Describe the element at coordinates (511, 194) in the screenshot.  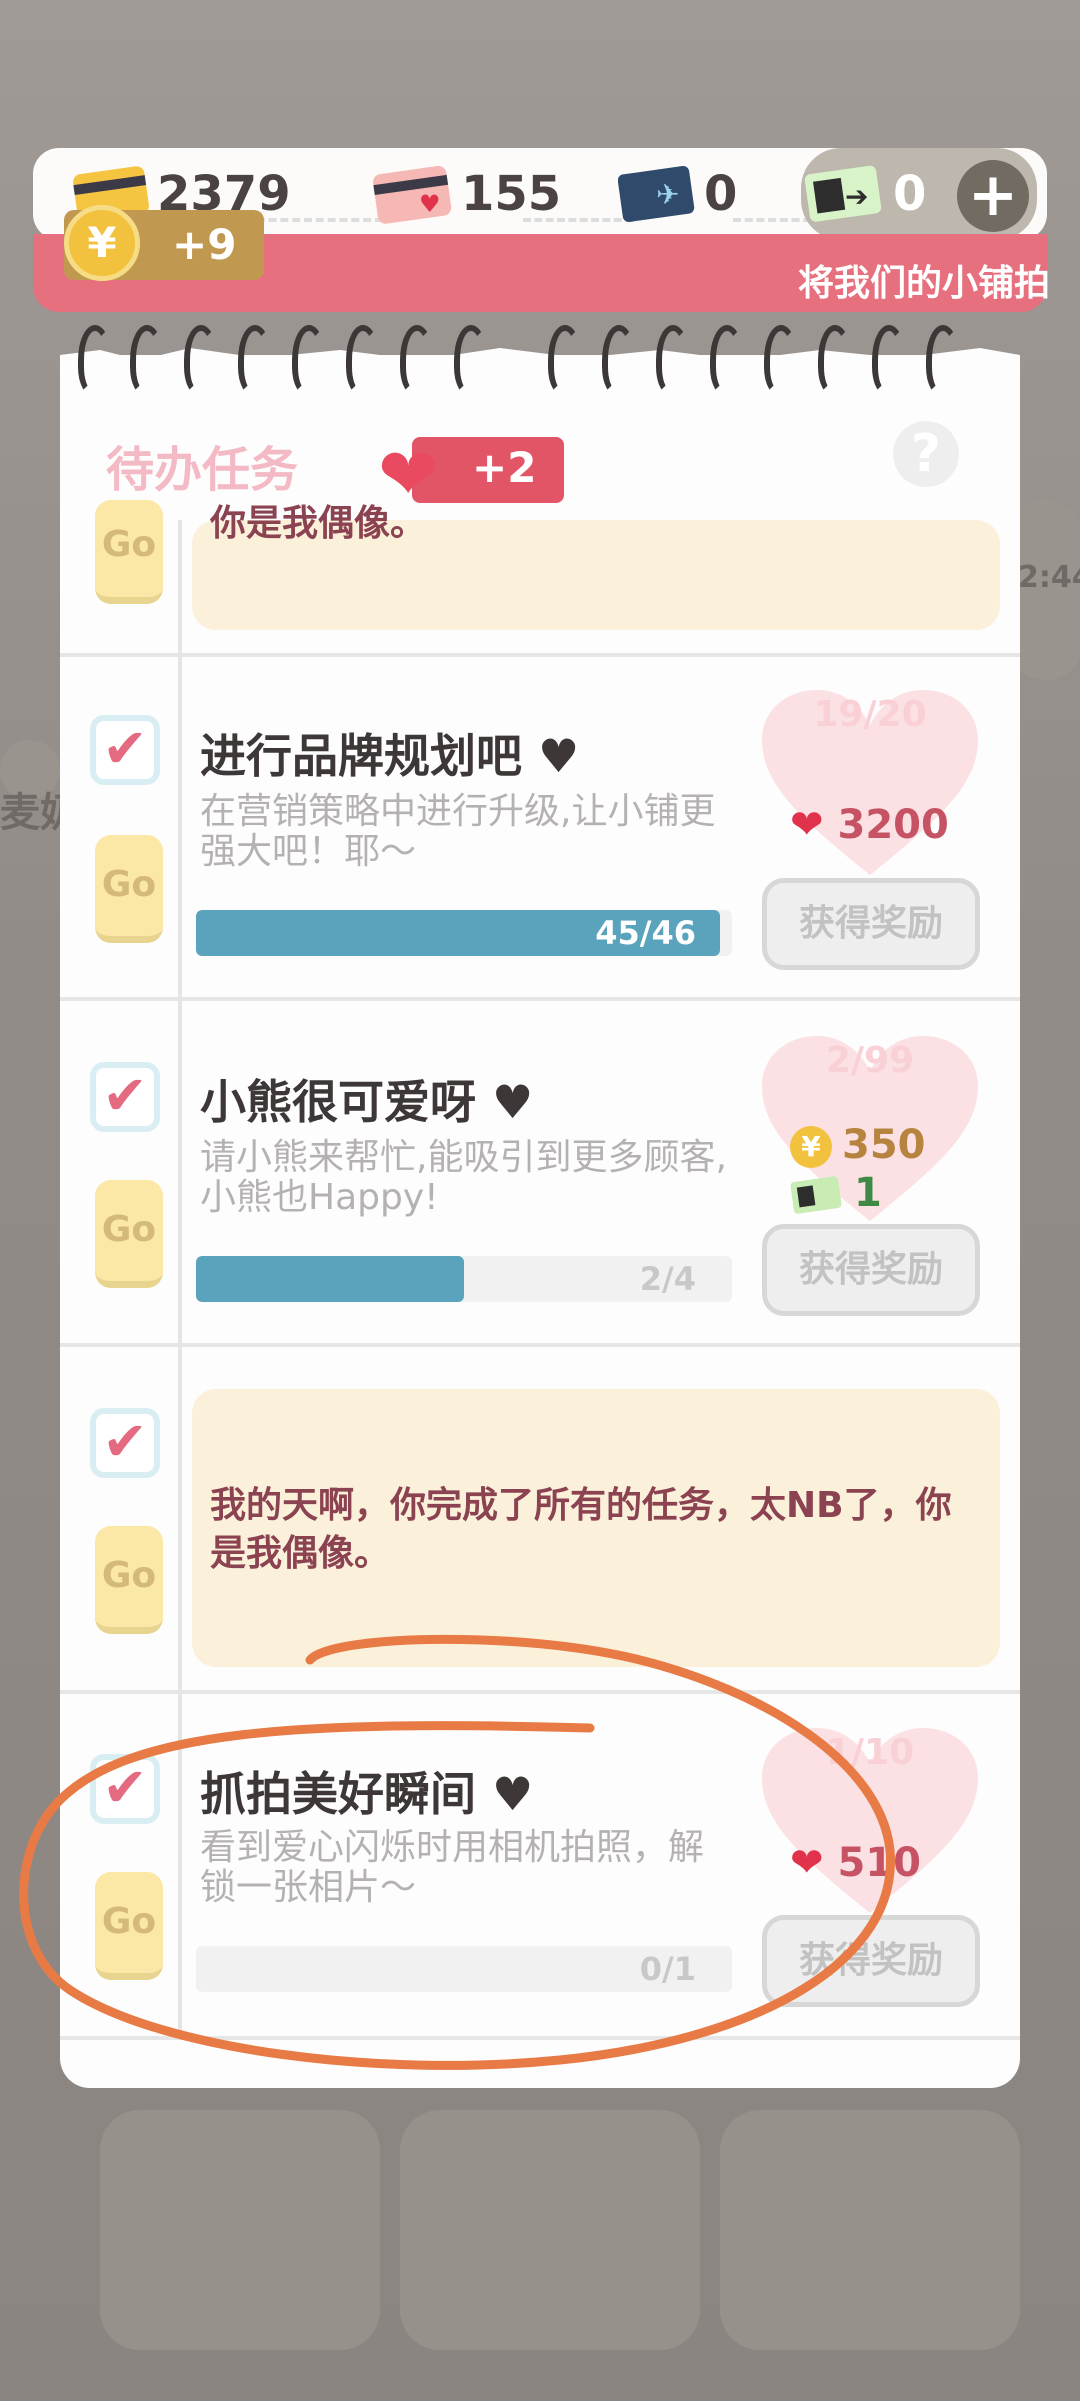
I see `currency-value: 155` at that location.